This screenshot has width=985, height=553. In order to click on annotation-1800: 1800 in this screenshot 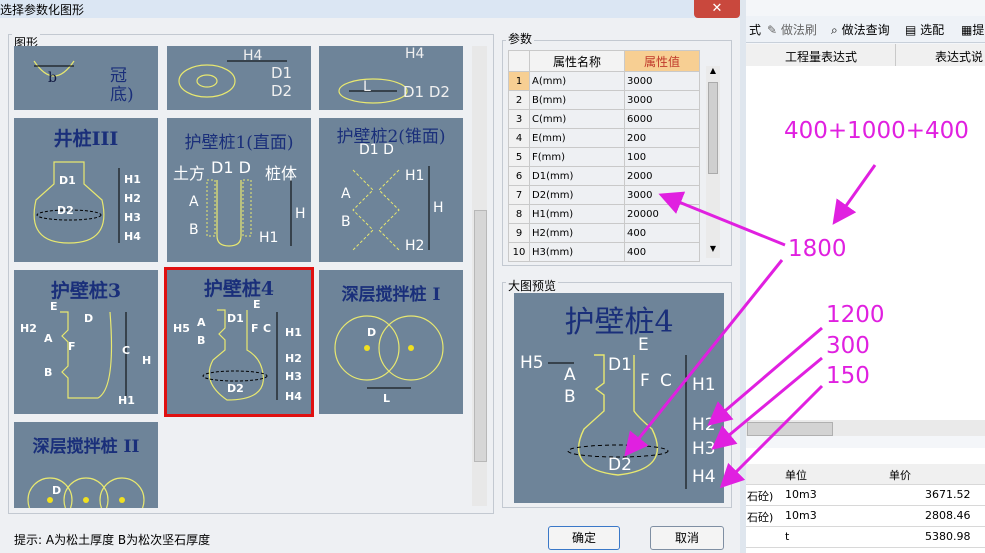, I will do `click(817, 249)`.